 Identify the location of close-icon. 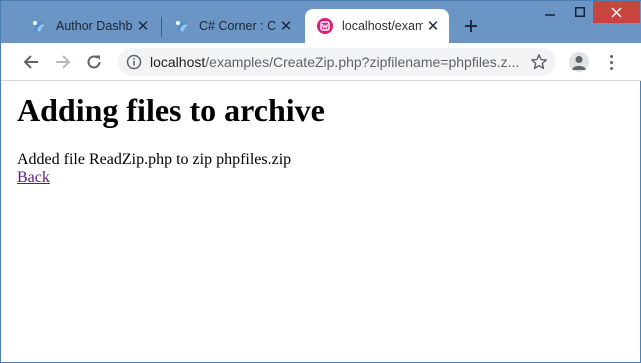
(616, 12).